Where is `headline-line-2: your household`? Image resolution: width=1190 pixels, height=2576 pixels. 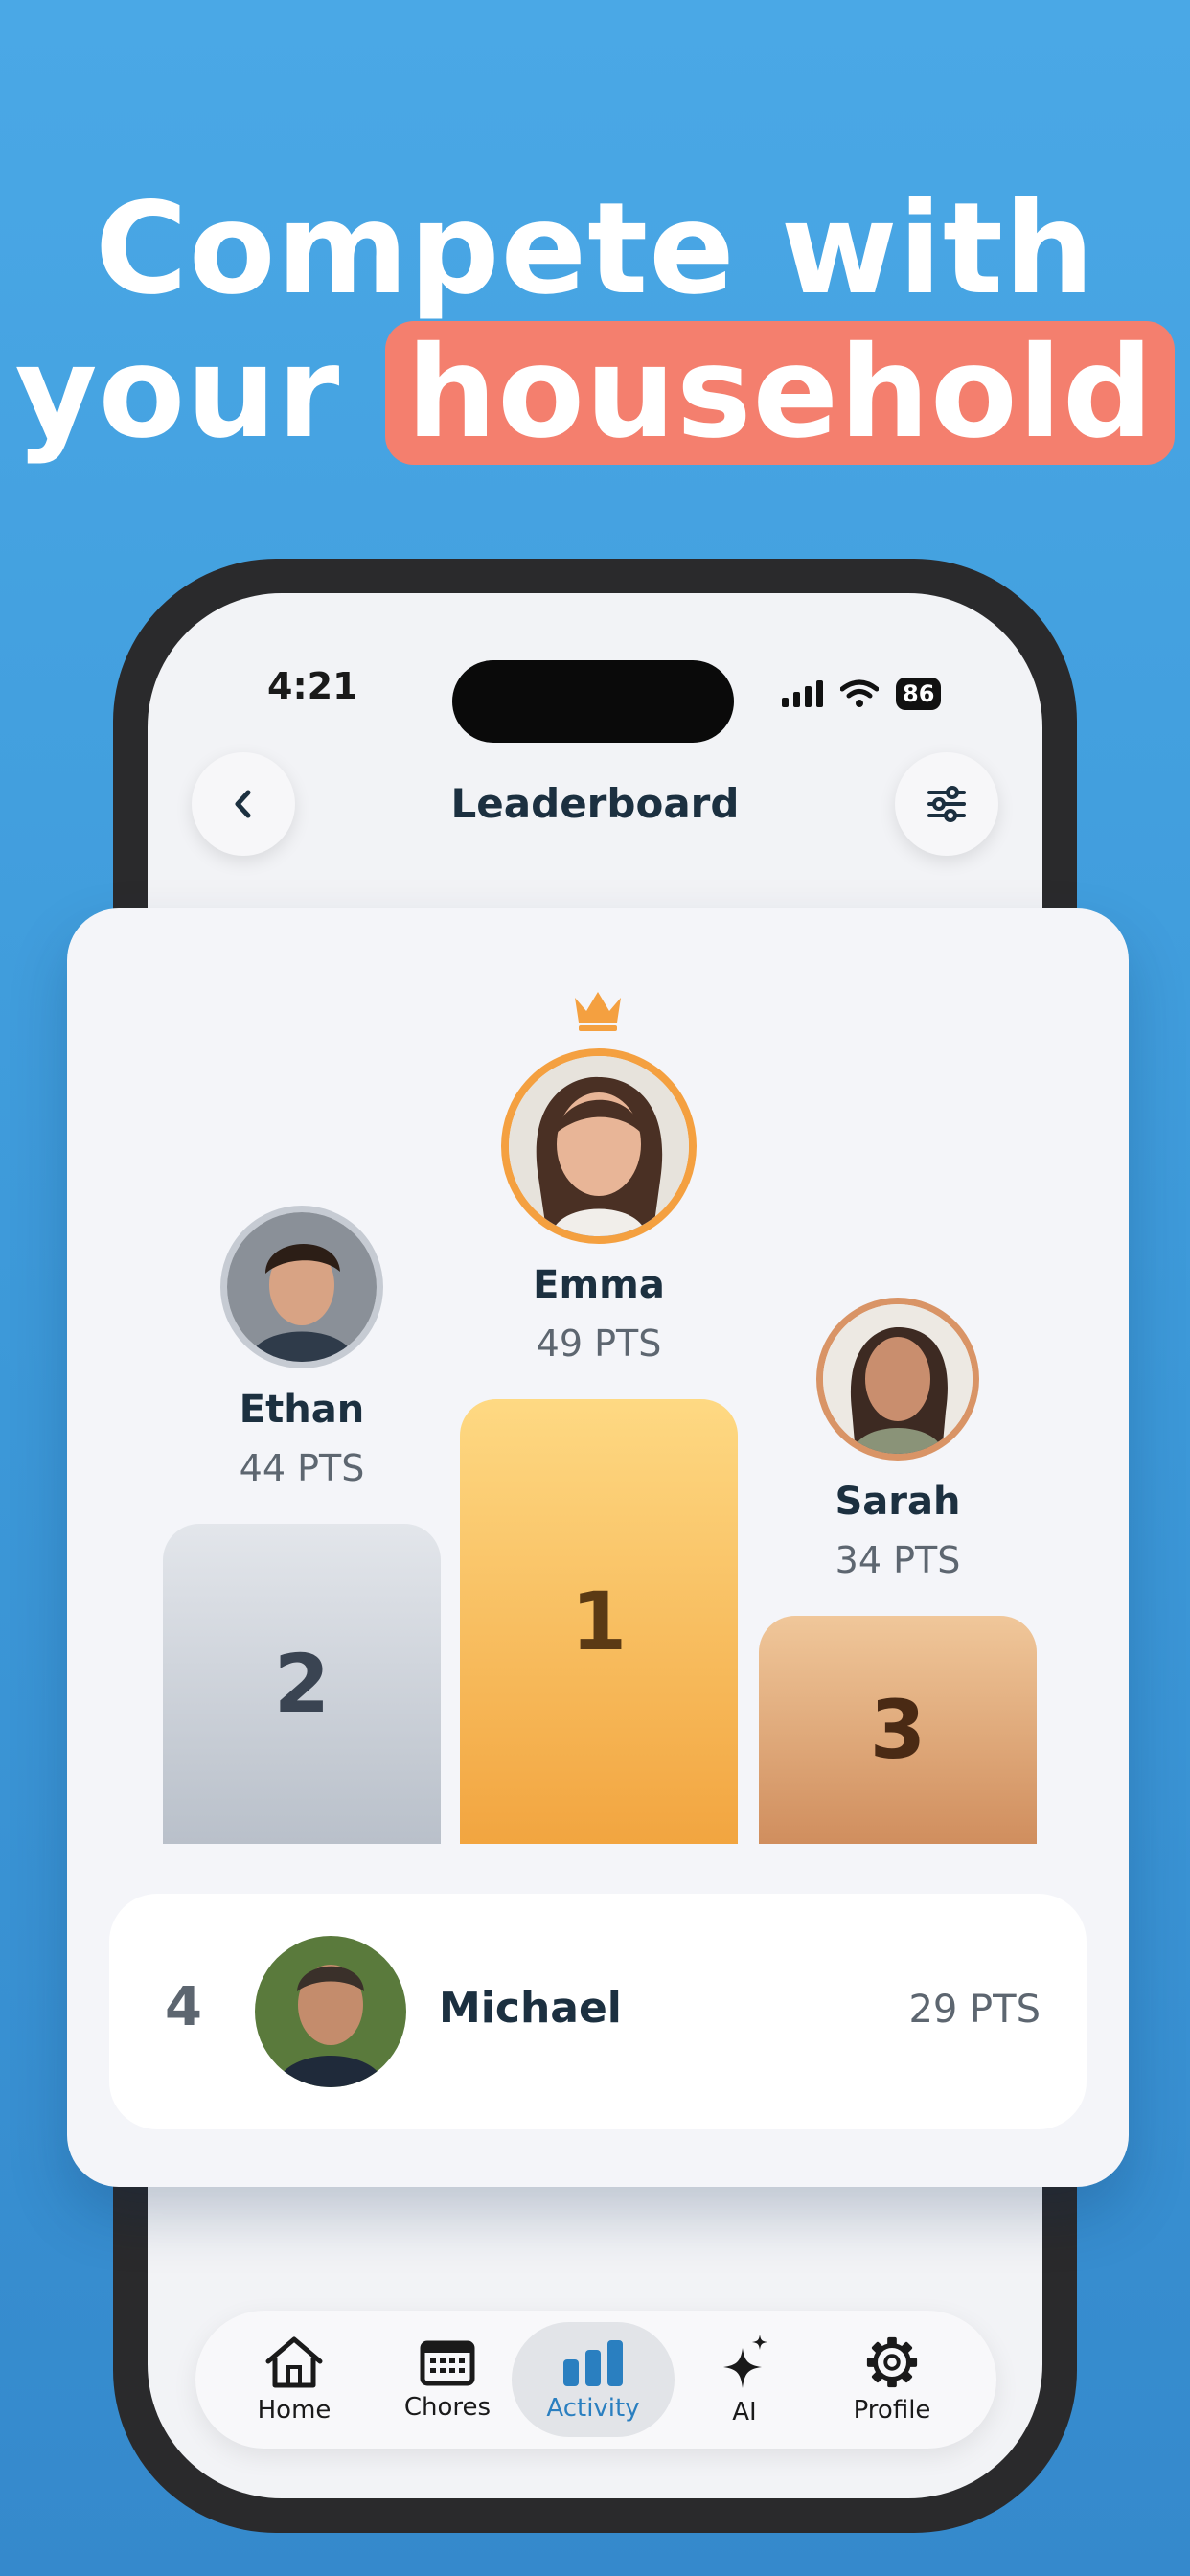
headline-line-2: your household is located at coordinates (595, 393).